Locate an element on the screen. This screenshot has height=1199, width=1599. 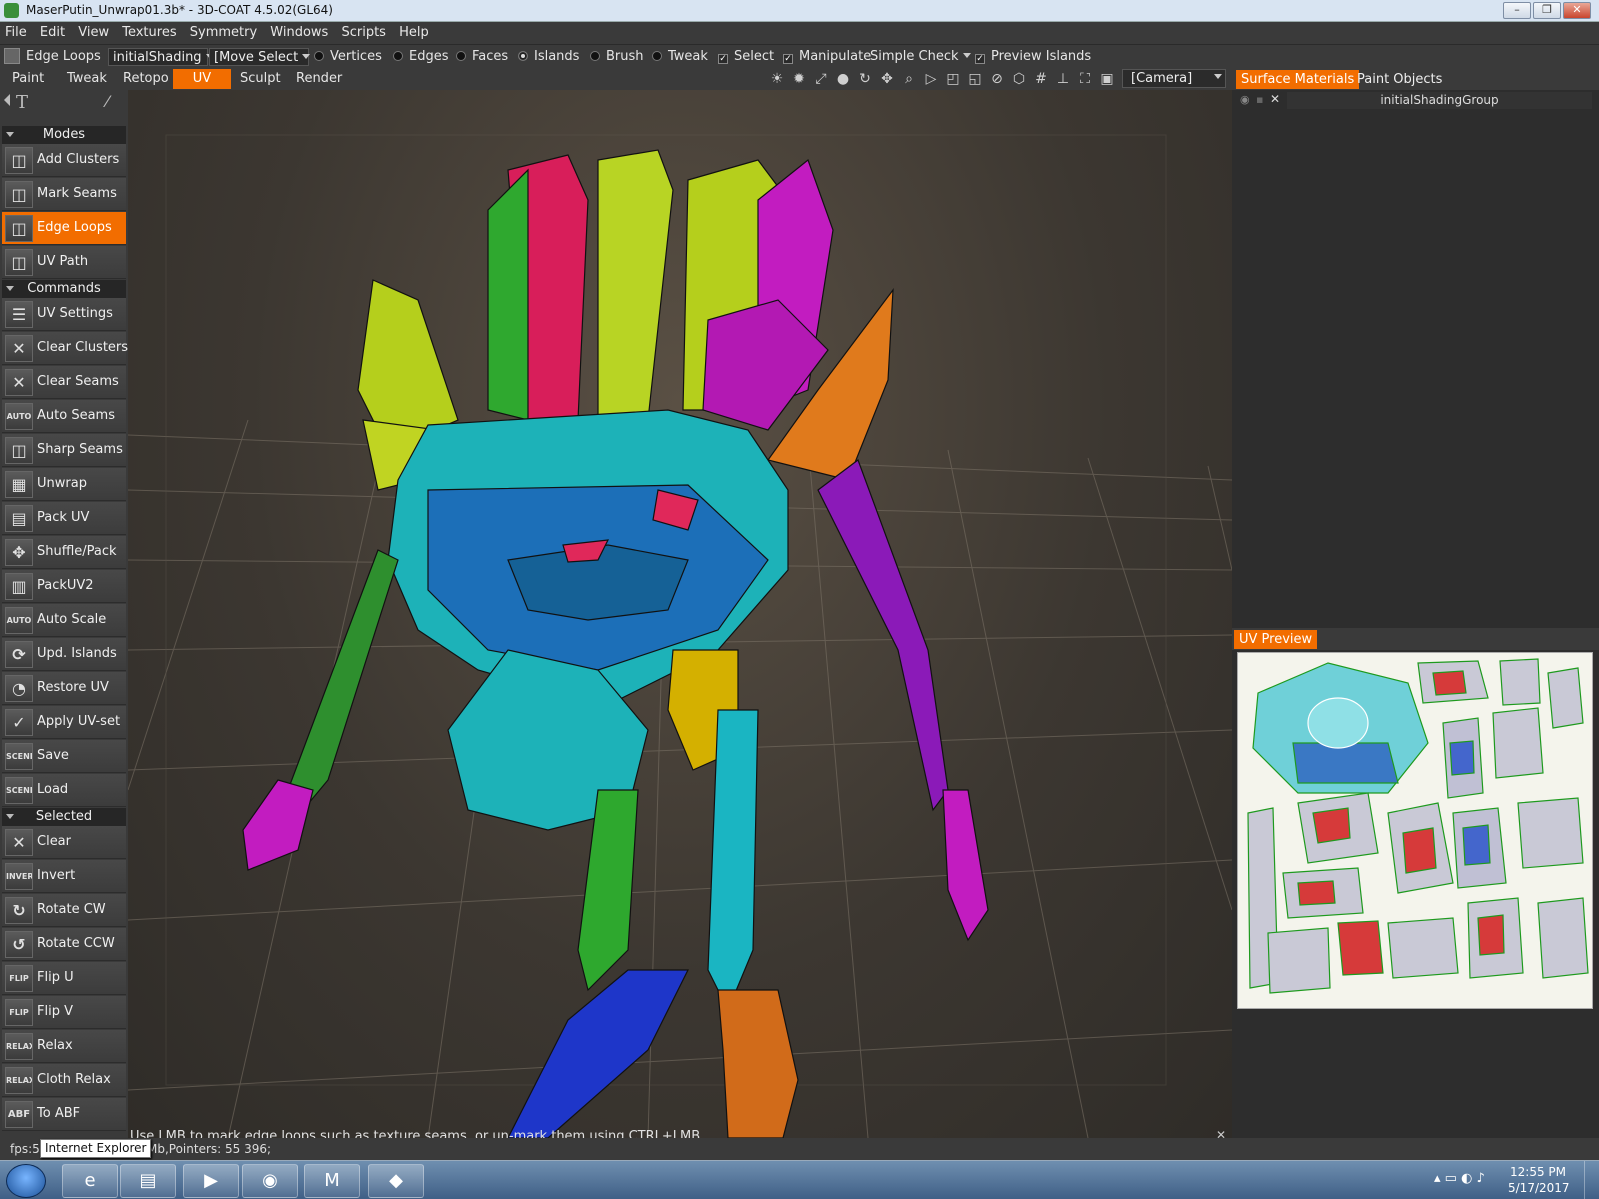
tool-uv-path: ◫ UV Path is located at coordinates (64, 262).